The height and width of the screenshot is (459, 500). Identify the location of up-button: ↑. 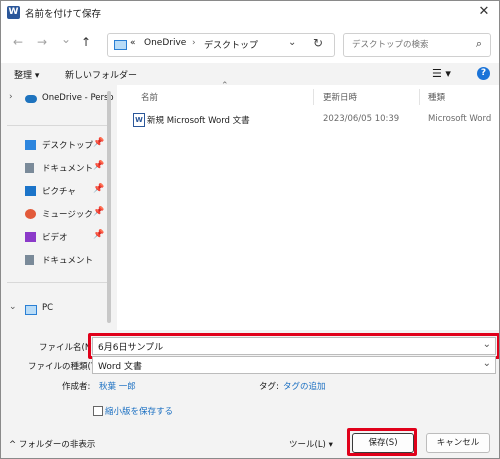
(86, 42).